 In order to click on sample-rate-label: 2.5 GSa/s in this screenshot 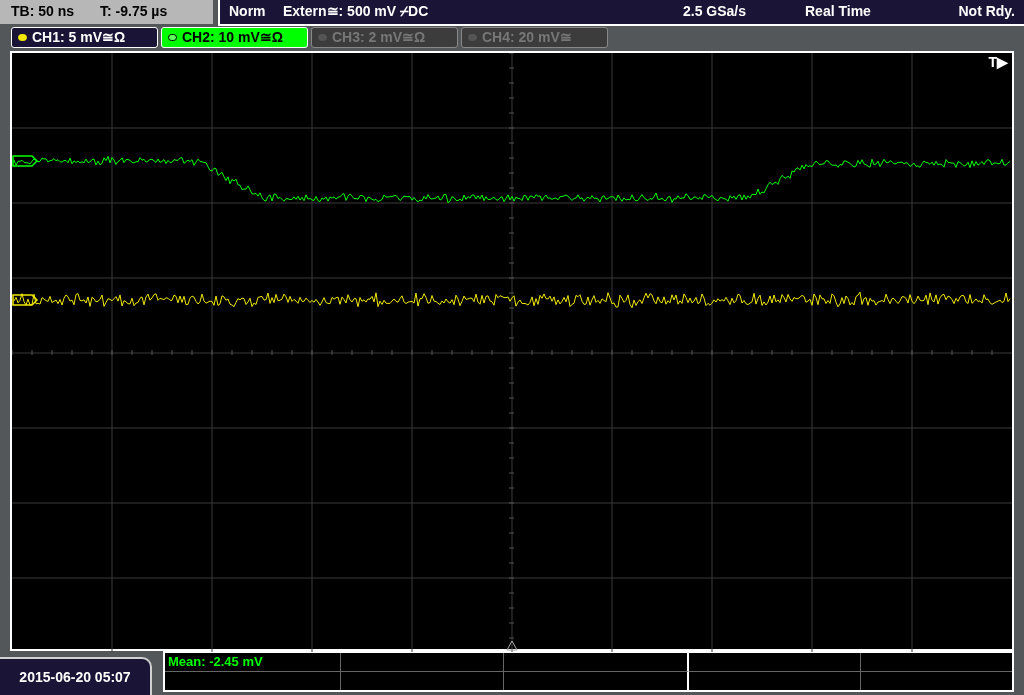, I will do `click(715, 12)`.